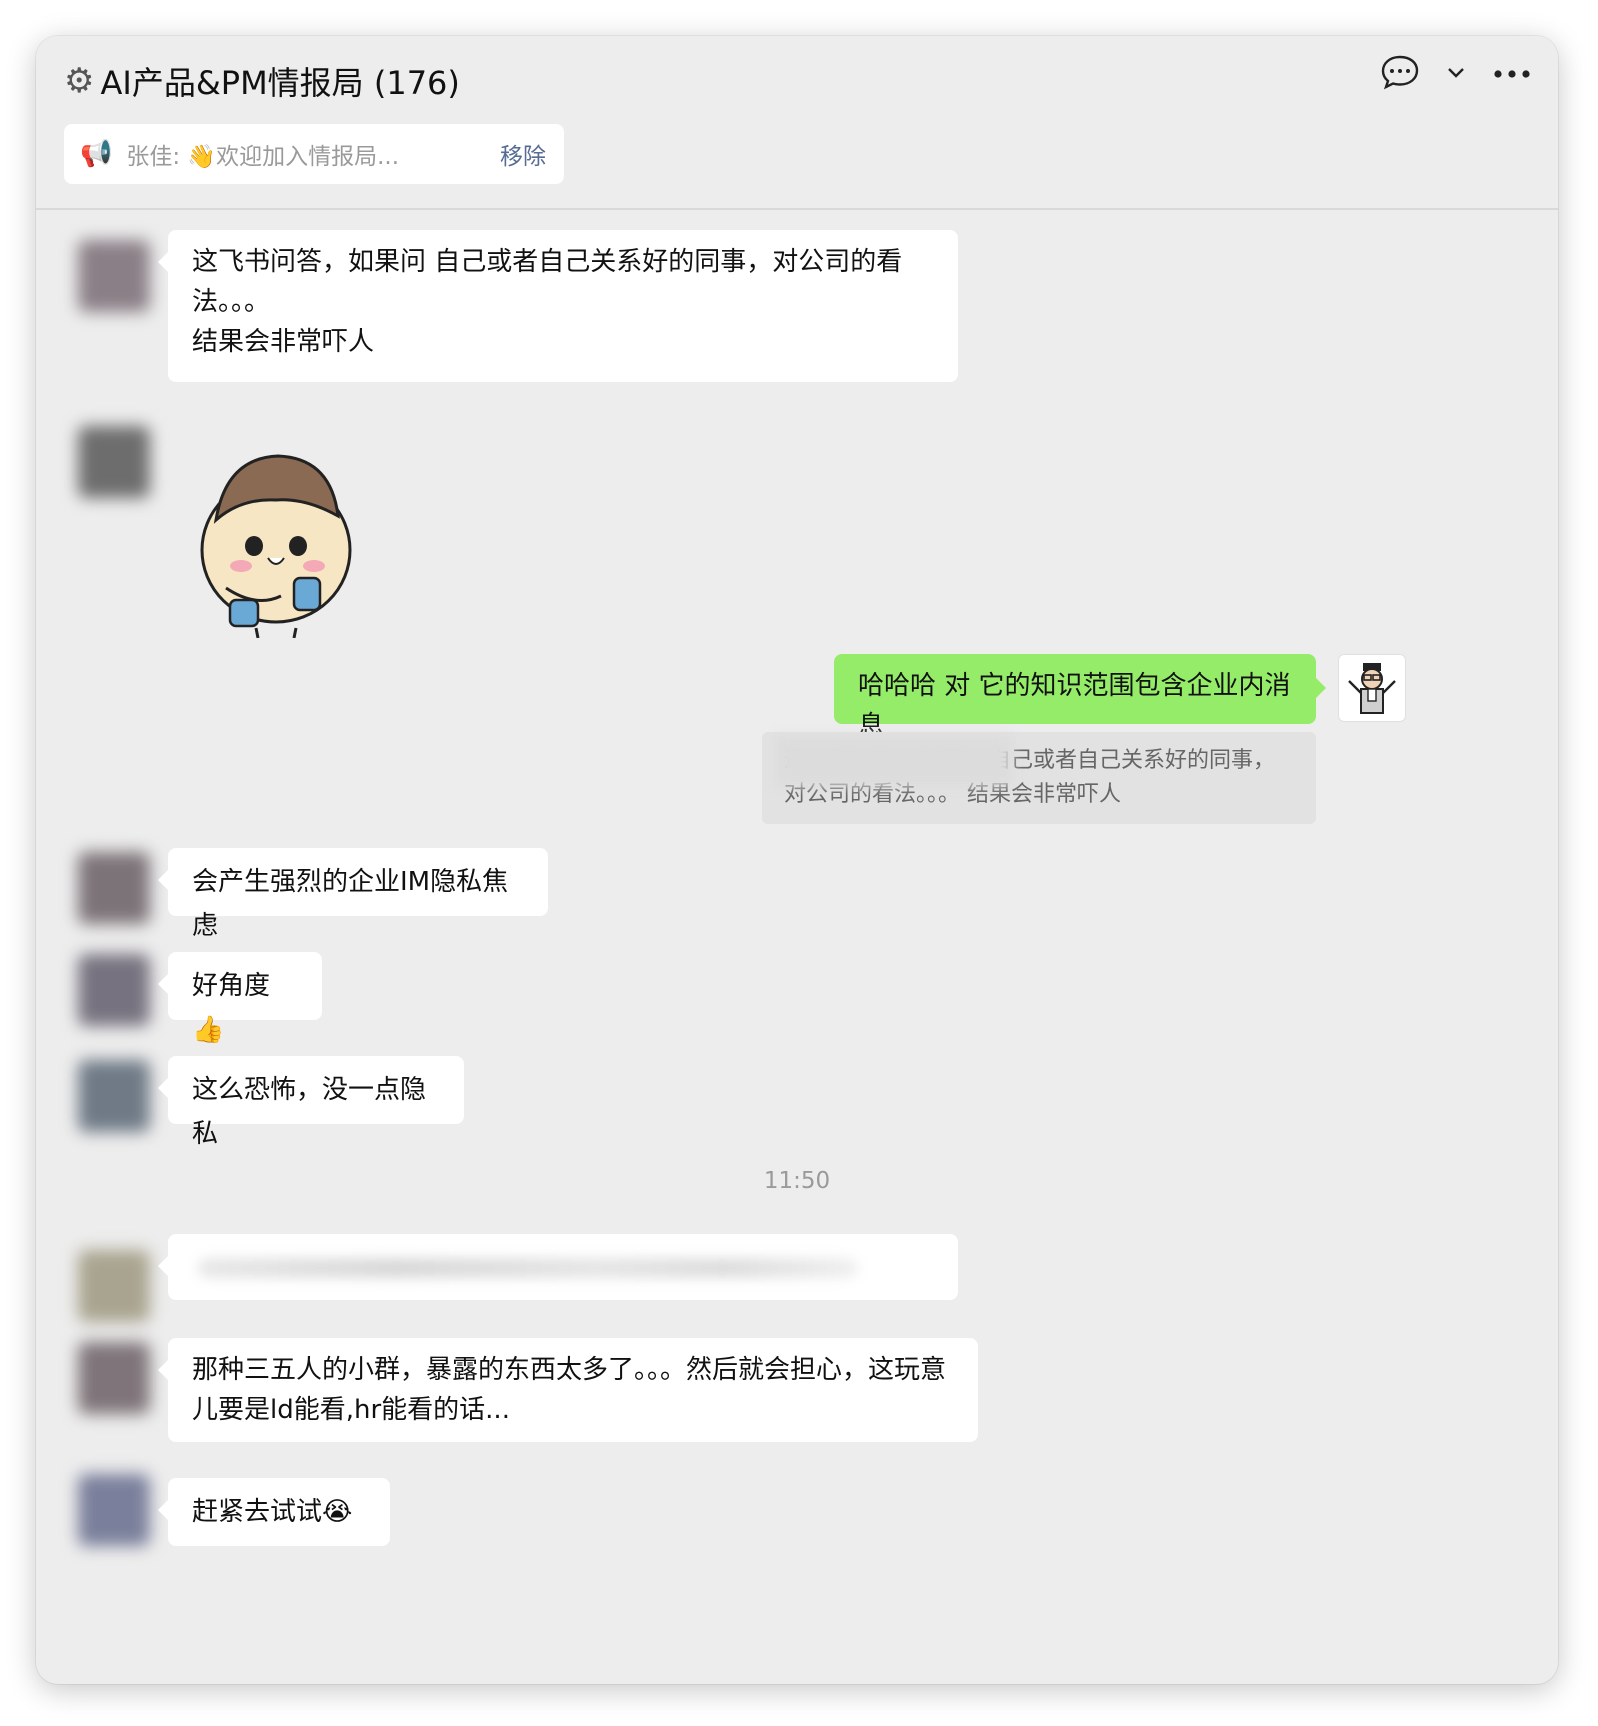  Describe the element at coordinates (311, 1102) in the screenshot. I see `message-bubble: 这么恐怖，没一点隐私` at that location.